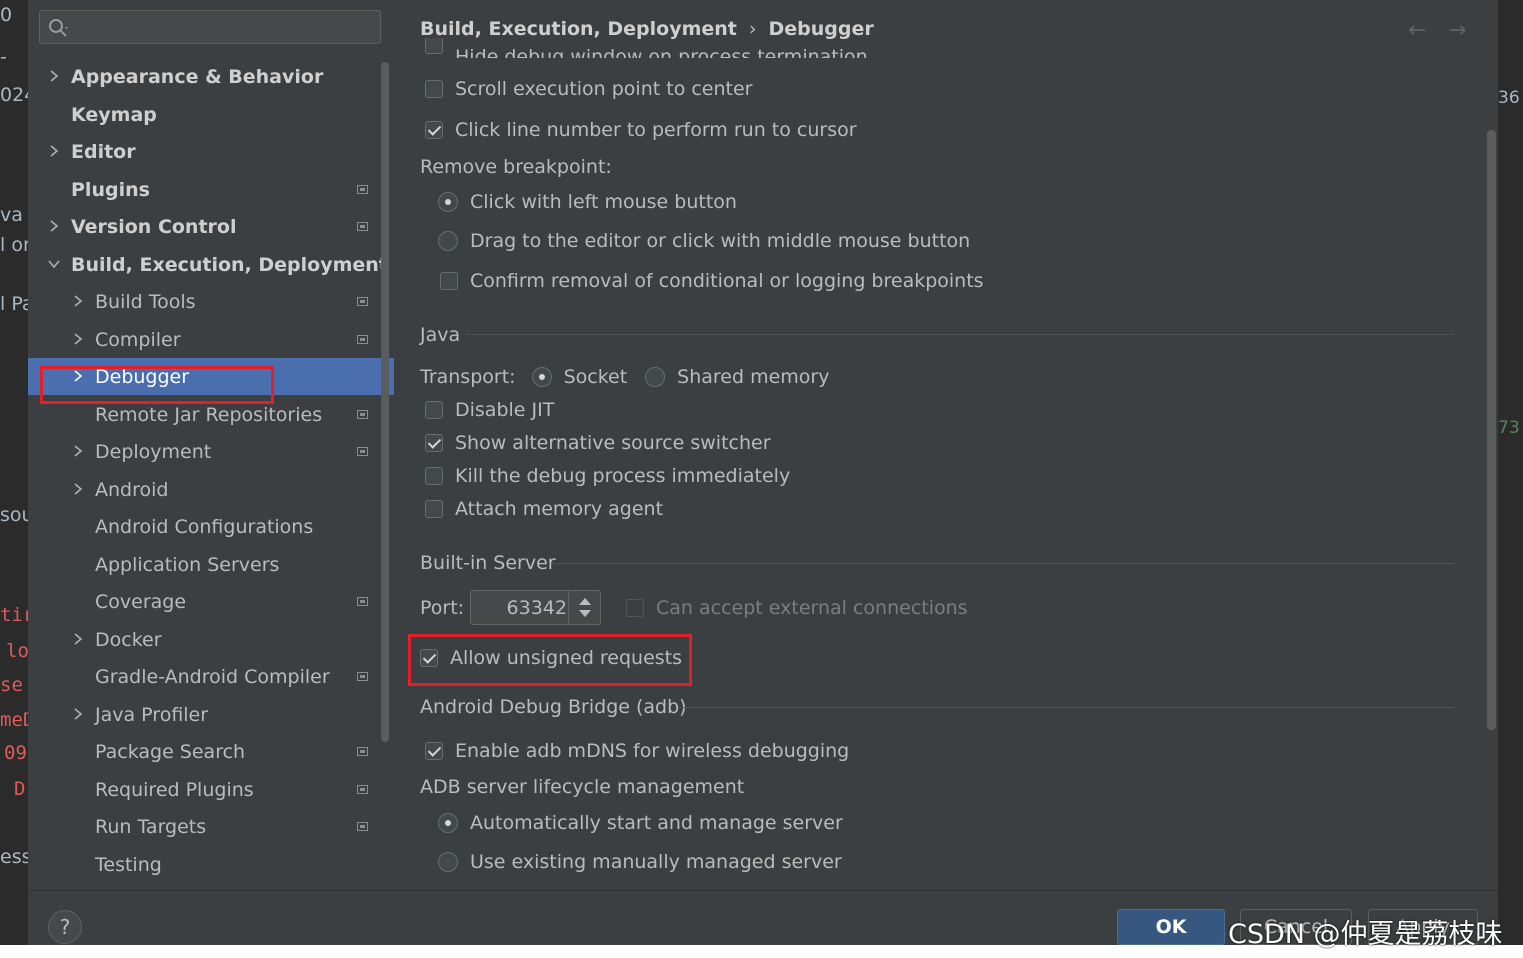 The height and width of the screenshot is (958, 1523). I want to click on alt-source-switcher-setting: Show alternative source switcher, so click(598, 443).